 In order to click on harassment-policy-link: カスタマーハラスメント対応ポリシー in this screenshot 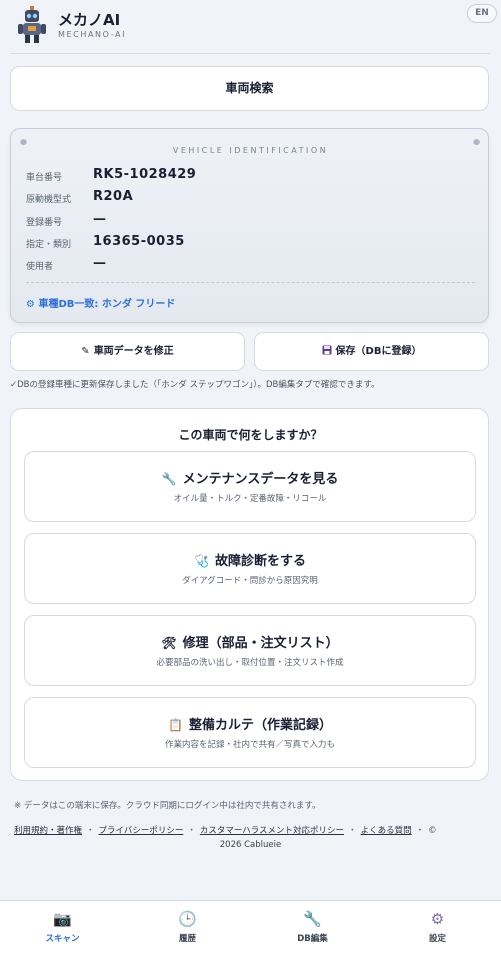, I will do `click(272, 831)`.